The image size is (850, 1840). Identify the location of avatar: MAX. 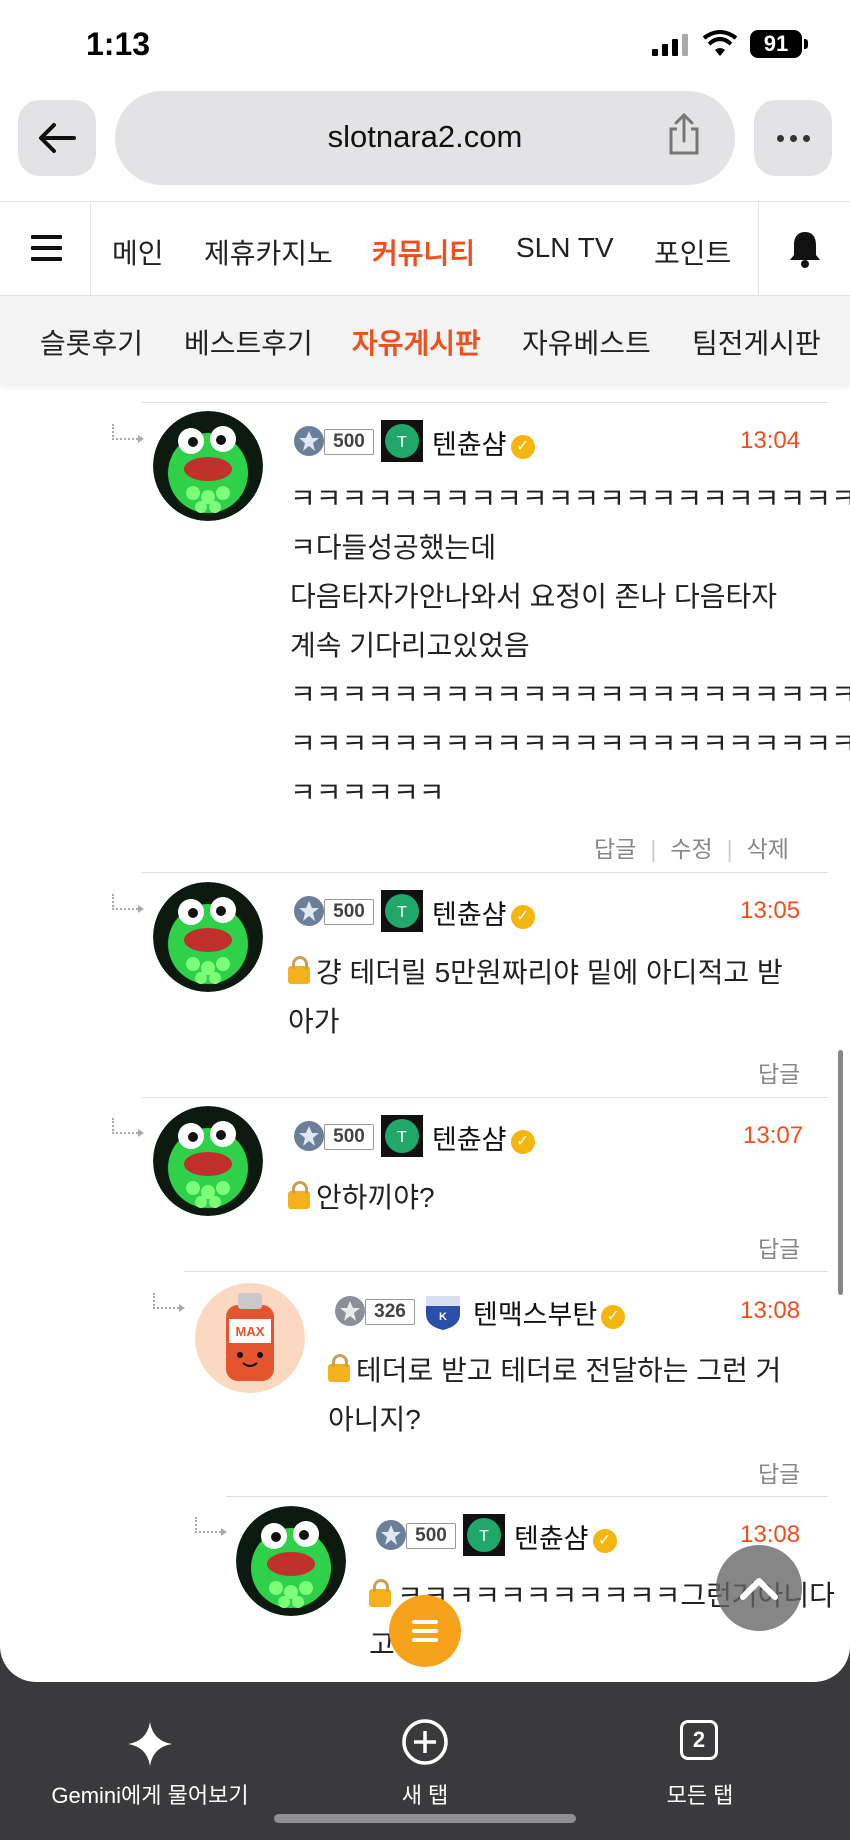
(250, 1338).